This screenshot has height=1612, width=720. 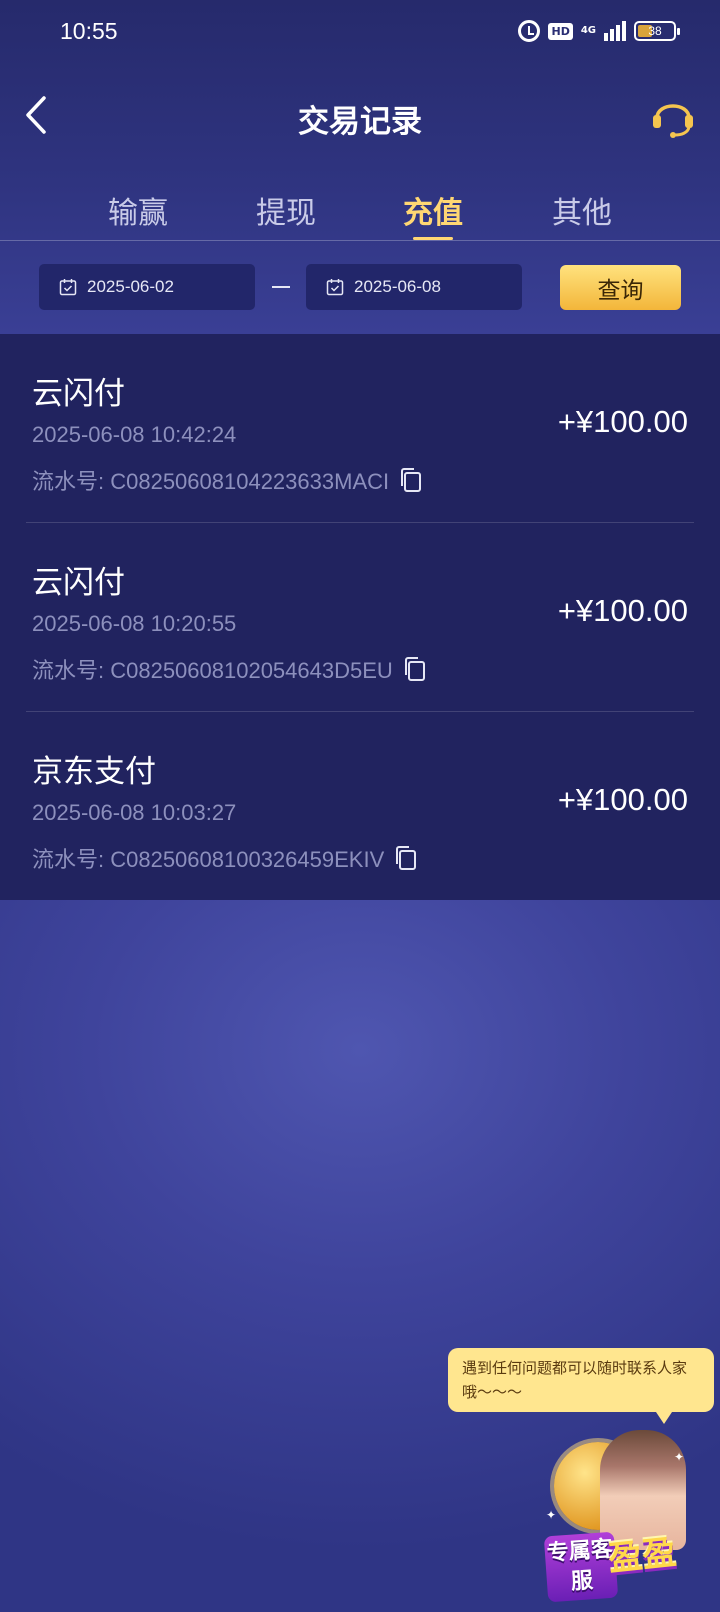 What do you see at coordinates (89, 31) in the screenshot?
I see `status-time: 10:55` at bounding box center [89, 31].